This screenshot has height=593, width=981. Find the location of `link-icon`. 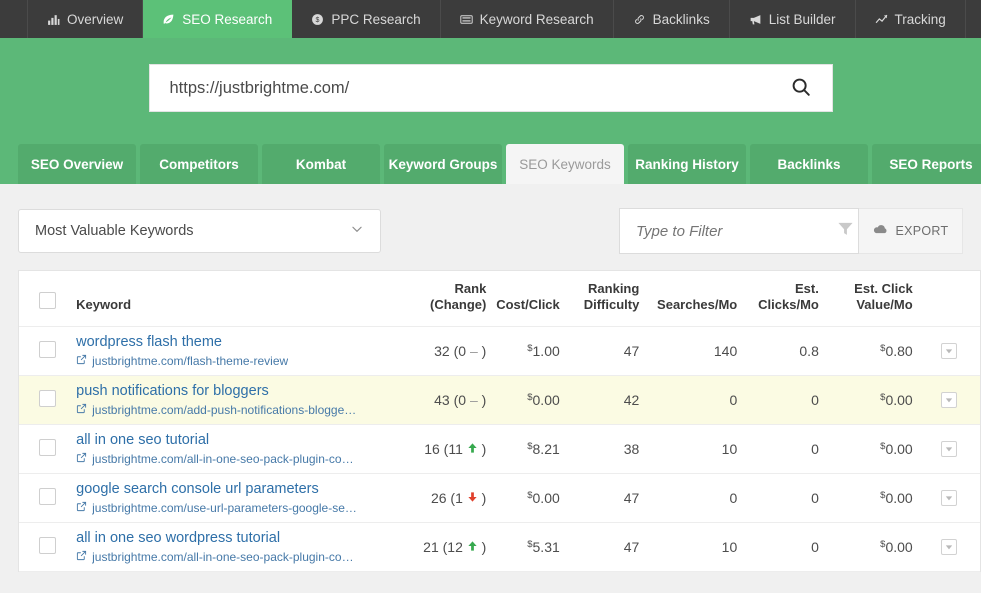

link-icon is located at coordinates (639, 19).